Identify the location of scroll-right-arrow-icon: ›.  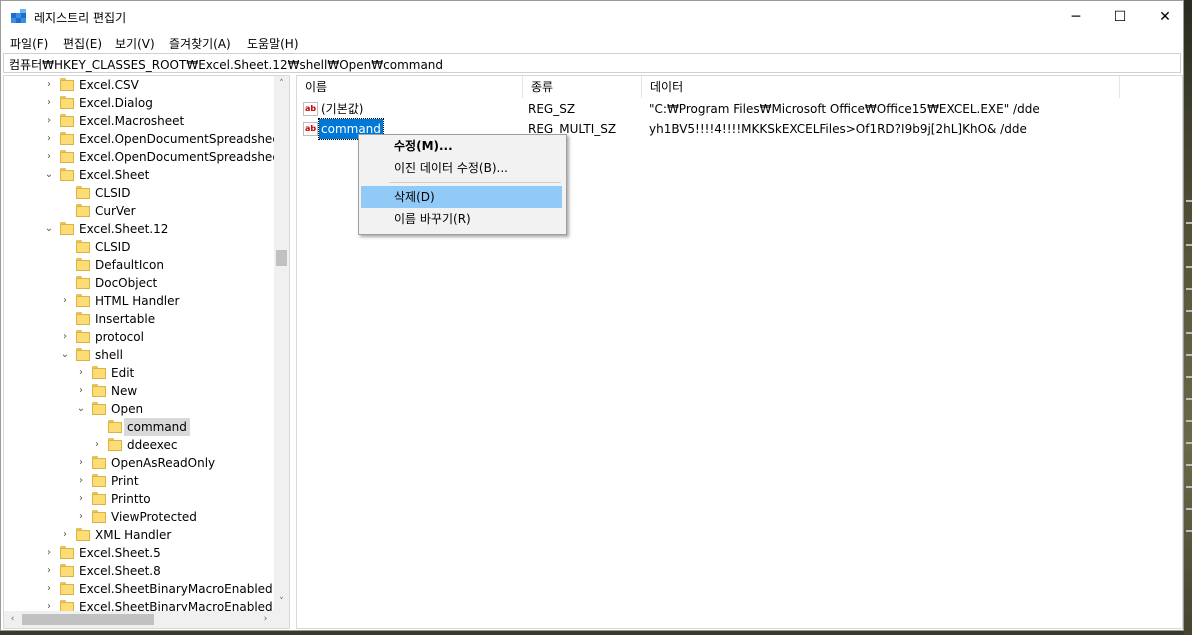
(265, 619).